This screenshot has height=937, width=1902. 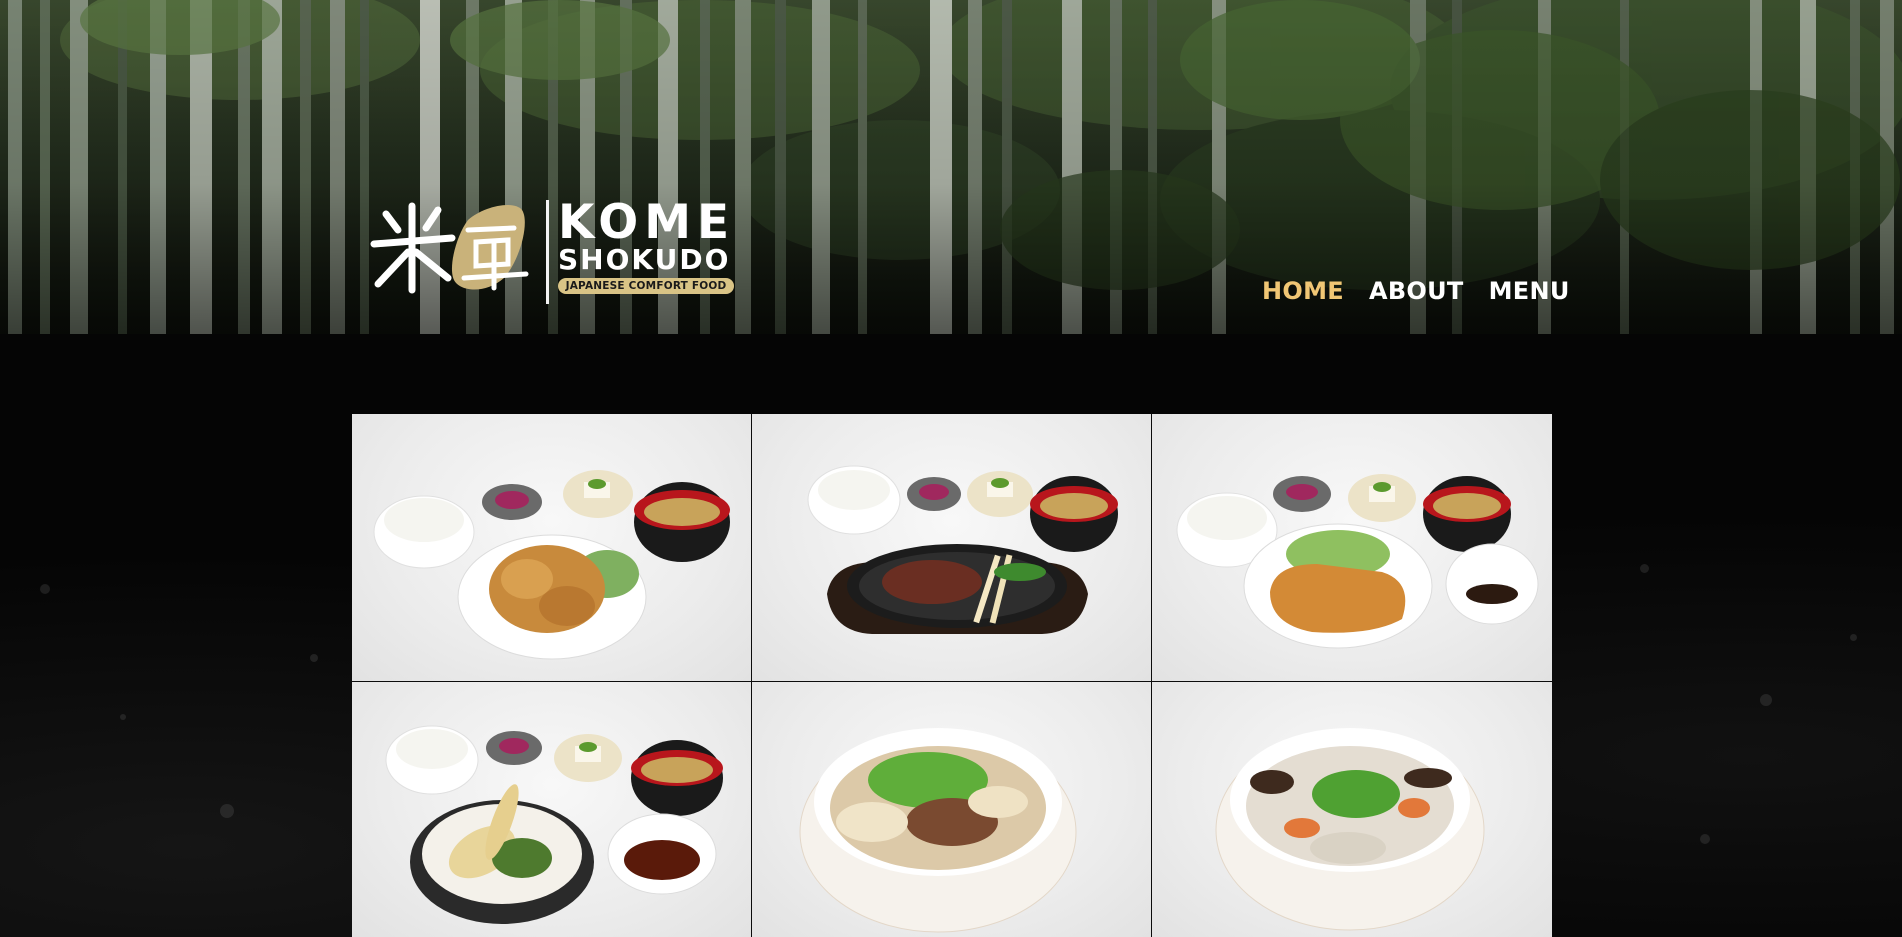 What do you see at coordinates (962, 549) in the screenshot?
I see `steak-set-image` at bounding box center [962, 549].